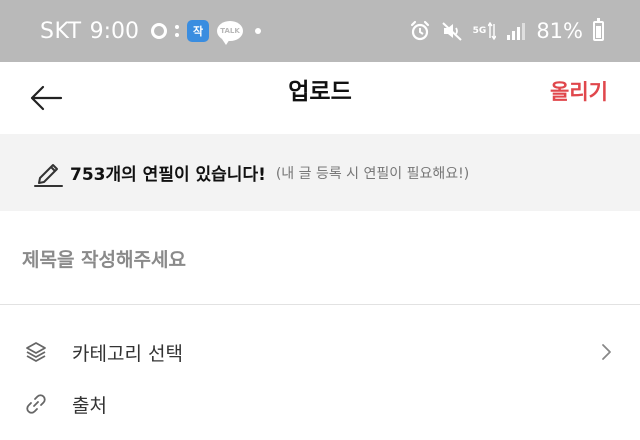 The height and width of the screenshot is (440, 640). I want to click on pencil-requirement-text: (내 글 등록 시 연필이 필요해요!), so click(372, 173).